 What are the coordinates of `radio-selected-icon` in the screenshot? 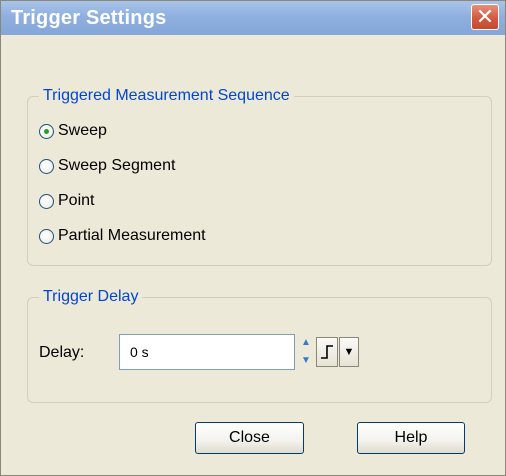 It's located at (46, 131).